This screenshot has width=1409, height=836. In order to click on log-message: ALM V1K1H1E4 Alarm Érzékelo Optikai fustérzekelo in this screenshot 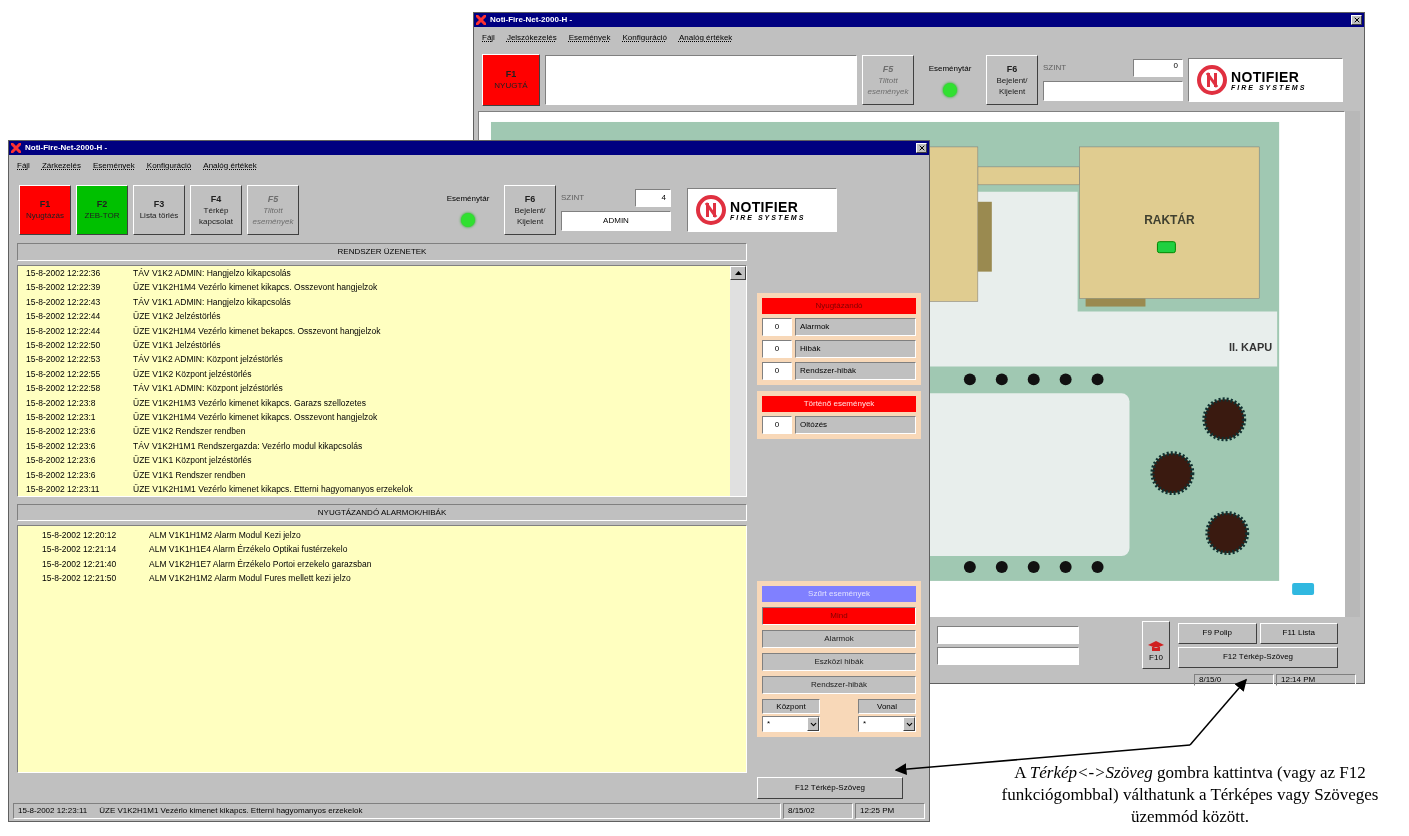, I will do `click(248, 550)`.